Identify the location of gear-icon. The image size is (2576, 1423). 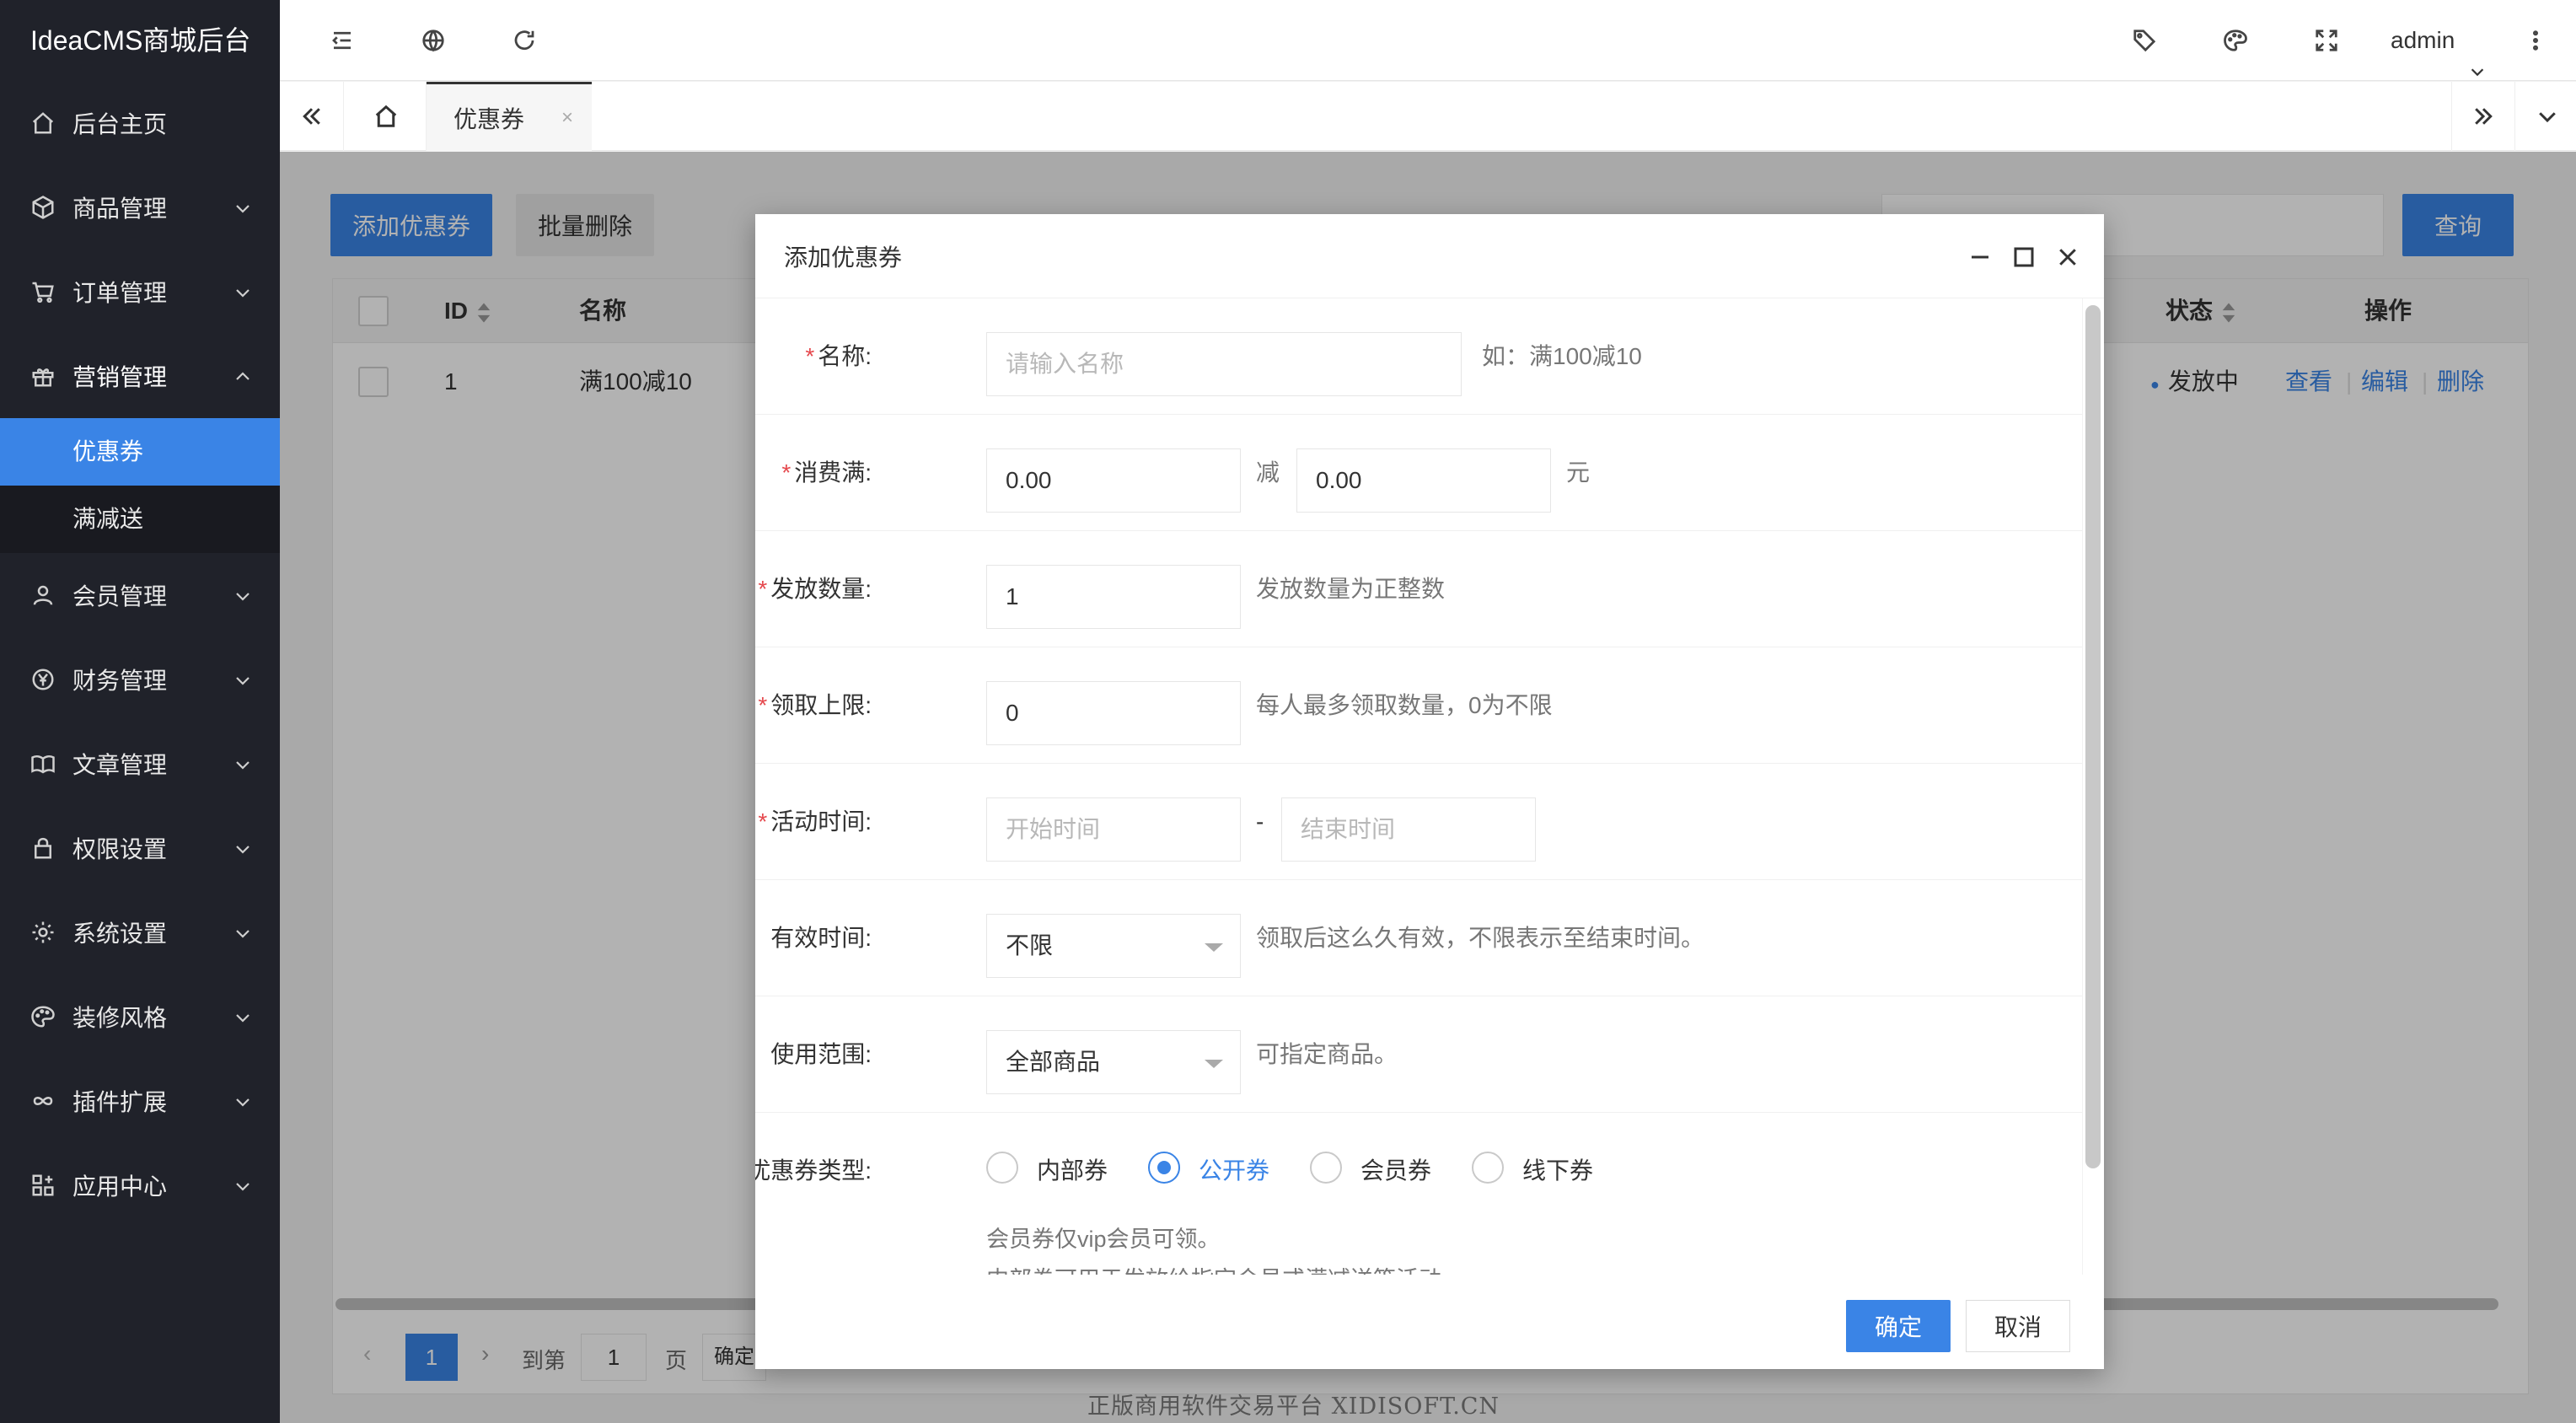
(43, 932).